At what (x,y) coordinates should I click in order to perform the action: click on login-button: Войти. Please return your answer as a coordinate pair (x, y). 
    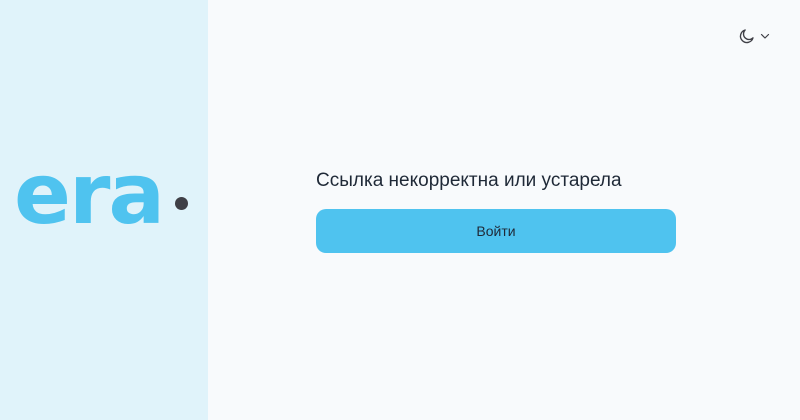
    Looking at the image, I should click on (496, 231).